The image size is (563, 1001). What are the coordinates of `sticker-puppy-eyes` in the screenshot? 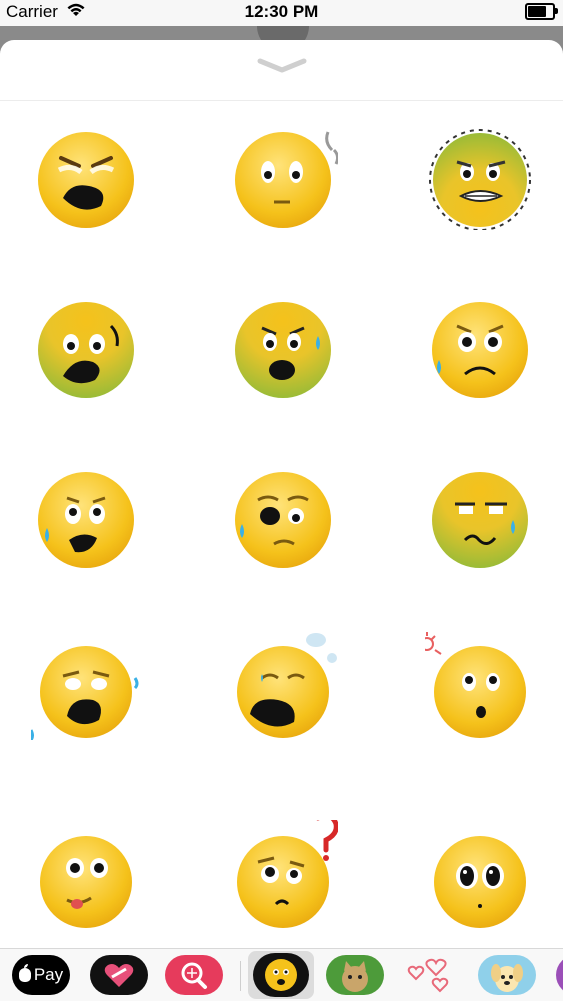 It's located at (480, 875).